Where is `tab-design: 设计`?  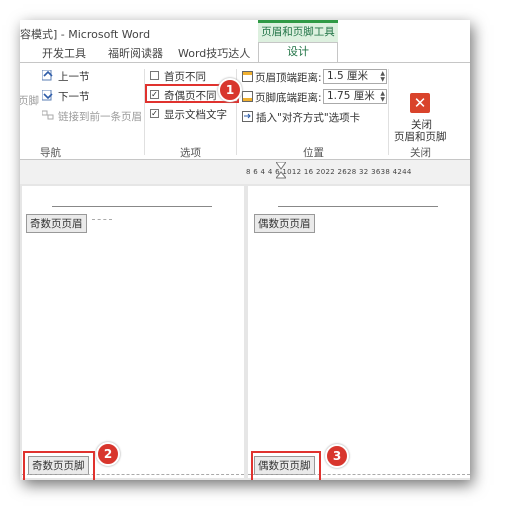 tab-design: 设计 is located at coordinates (298, 52).